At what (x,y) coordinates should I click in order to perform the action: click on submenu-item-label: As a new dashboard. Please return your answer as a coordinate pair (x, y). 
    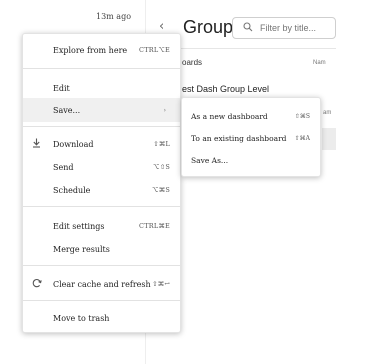
    Looking at the image, I should click on (229, 116).